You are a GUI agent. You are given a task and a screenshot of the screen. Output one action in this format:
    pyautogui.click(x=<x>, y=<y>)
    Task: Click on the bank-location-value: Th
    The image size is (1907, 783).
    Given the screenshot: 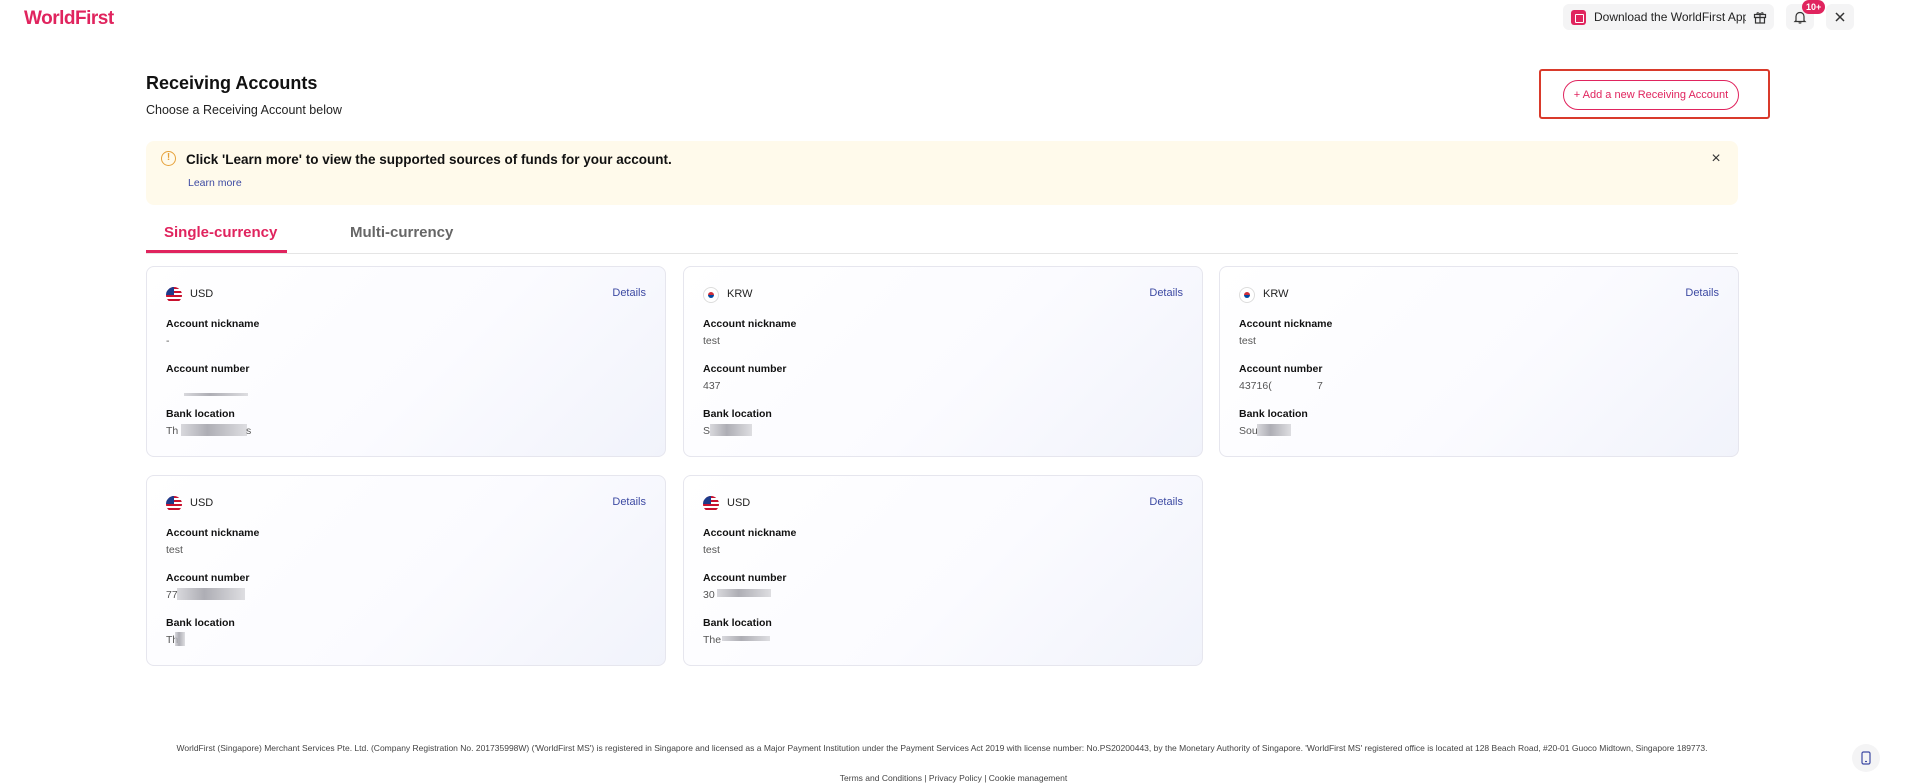 What is the action you would take?
    pyautogui.click(x=172, y=431)
    